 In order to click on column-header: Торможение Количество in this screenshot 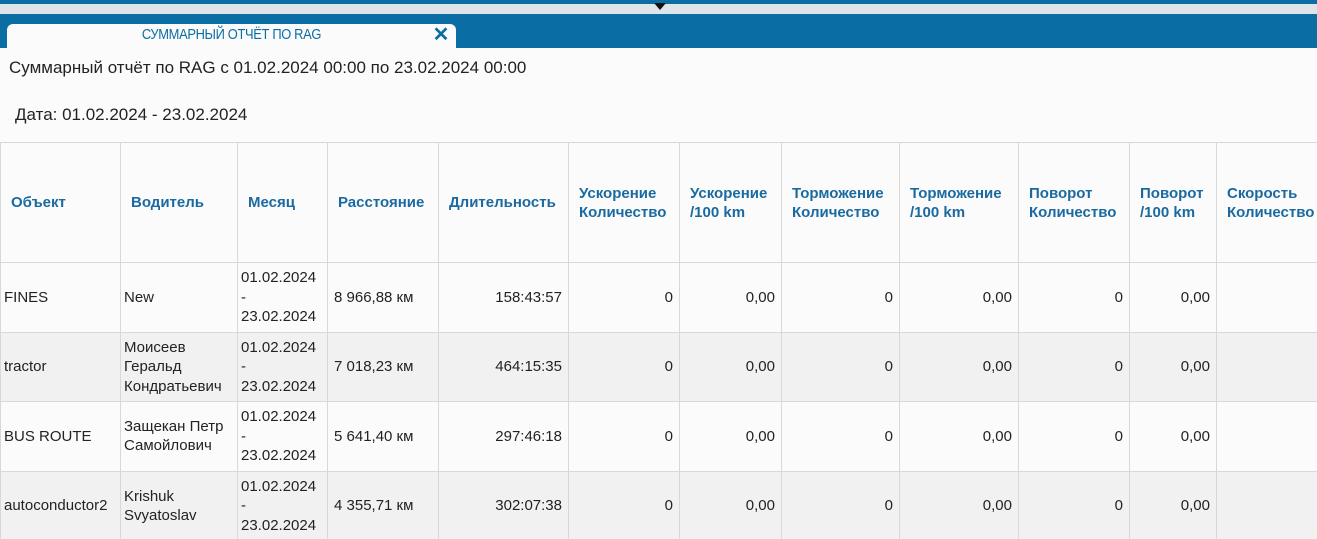, I will do `click(840, 202)`.